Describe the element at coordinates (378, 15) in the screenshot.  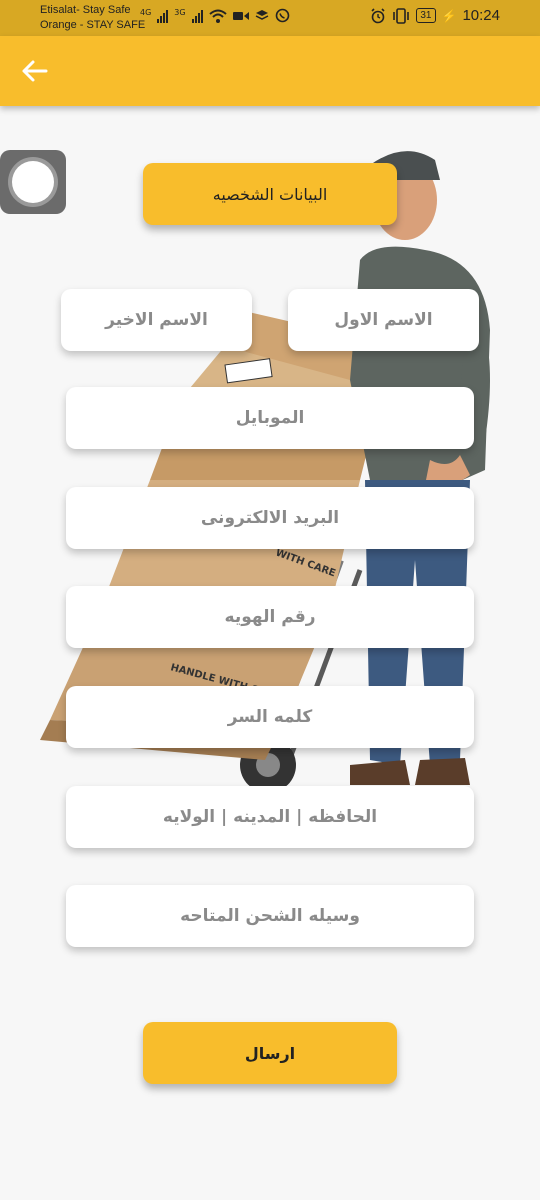
I see `alarm-icon` at that location.